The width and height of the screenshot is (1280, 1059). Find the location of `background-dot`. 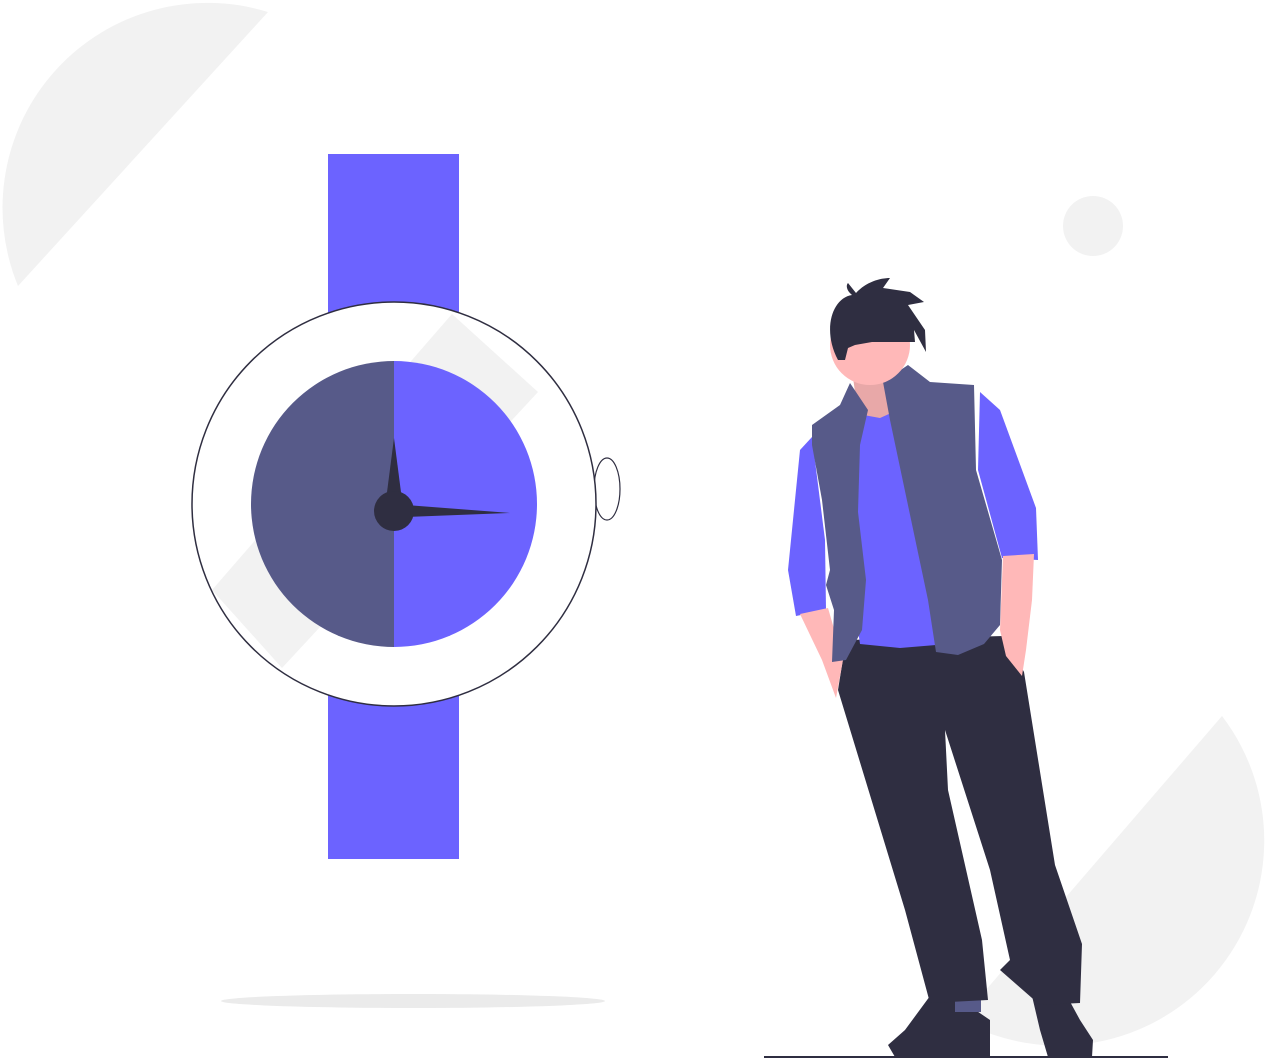

background-dot is located at coordinates (1093, 226).